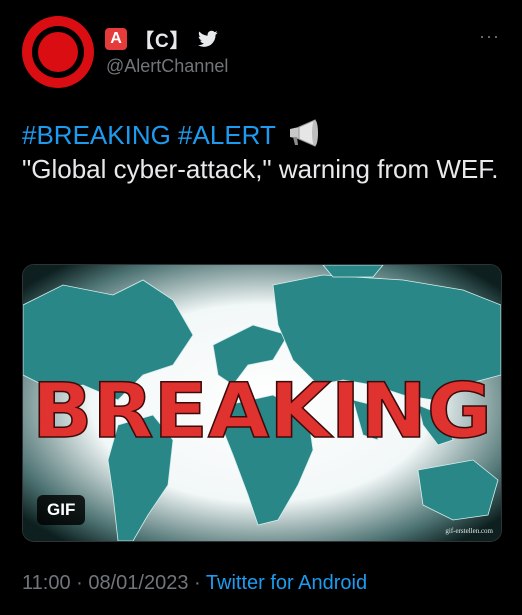 Image resolution: width=522 pixels, height=615 pixels. I want to click on watermark: gif-erstellen.com, so click(469, 531).